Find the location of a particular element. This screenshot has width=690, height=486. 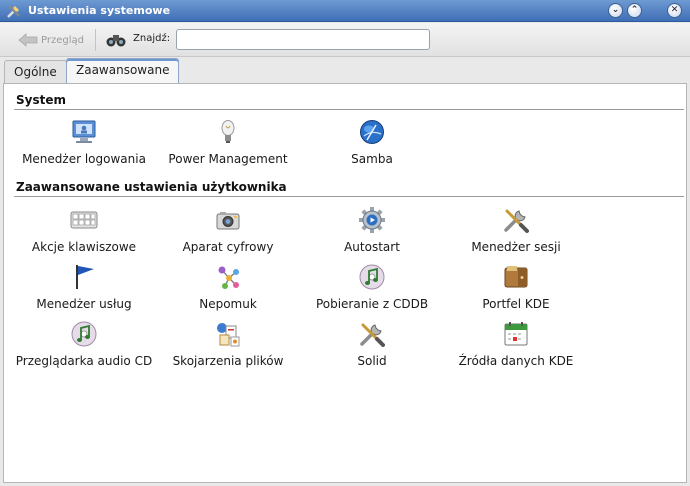

item-kde-data-sources: Źródła danych KDE is located at coordinates (516, 344).